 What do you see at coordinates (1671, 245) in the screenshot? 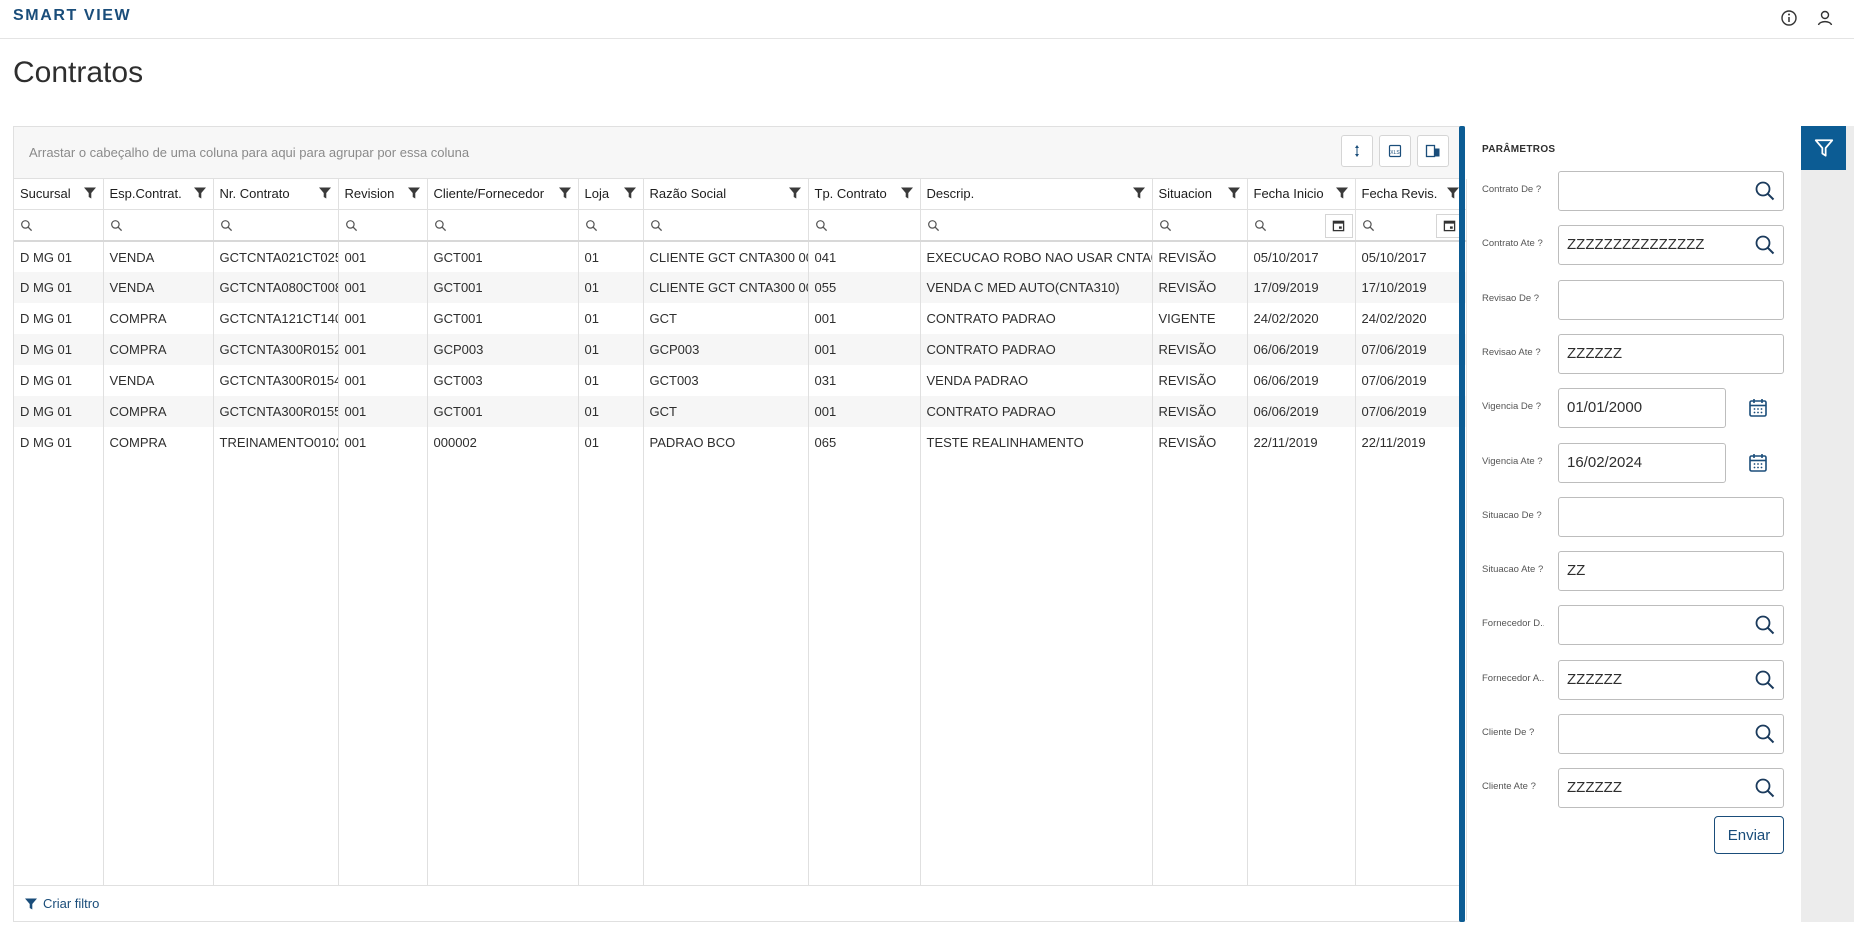
I see `parameter-input: ZZZZZZZZZZZZZZZ` at bounding box center [1671, 245].